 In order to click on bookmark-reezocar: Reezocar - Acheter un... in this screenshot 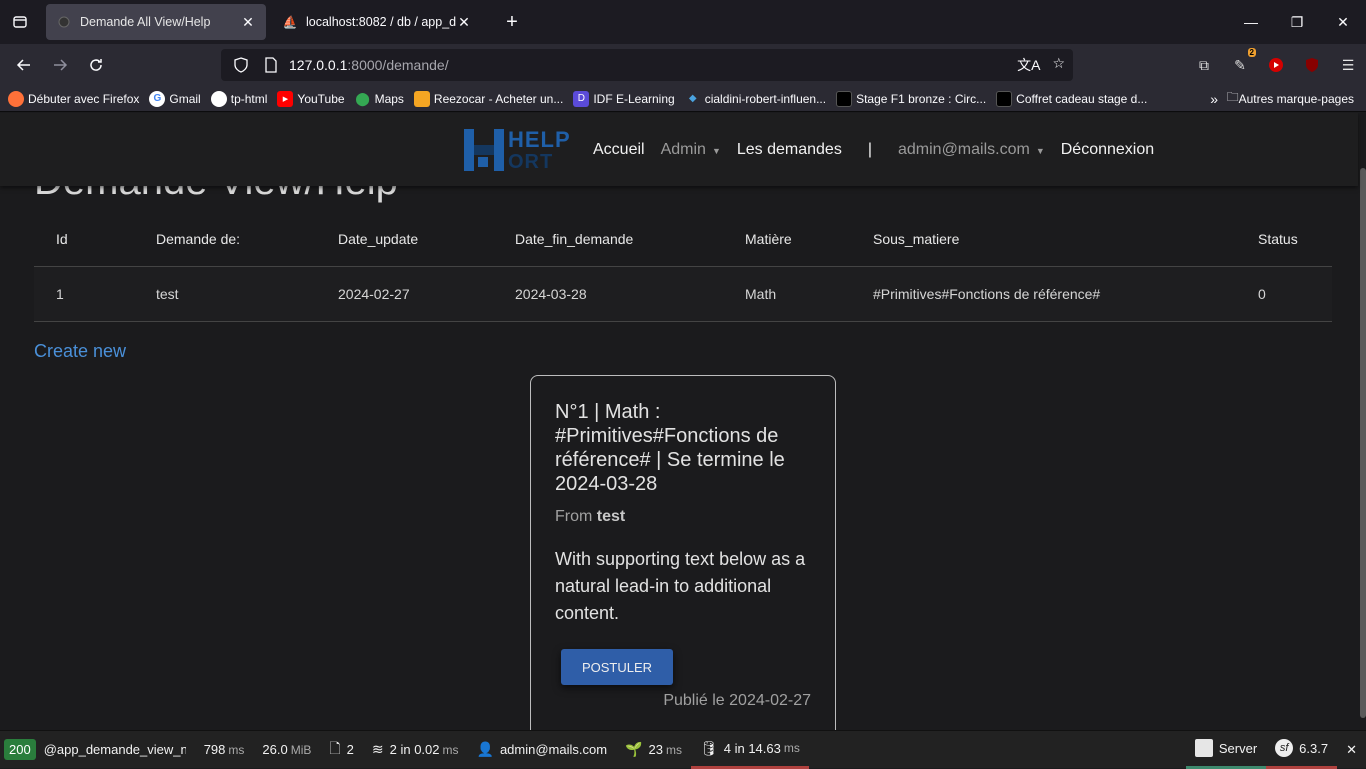, I will do `click(488, 98)`.